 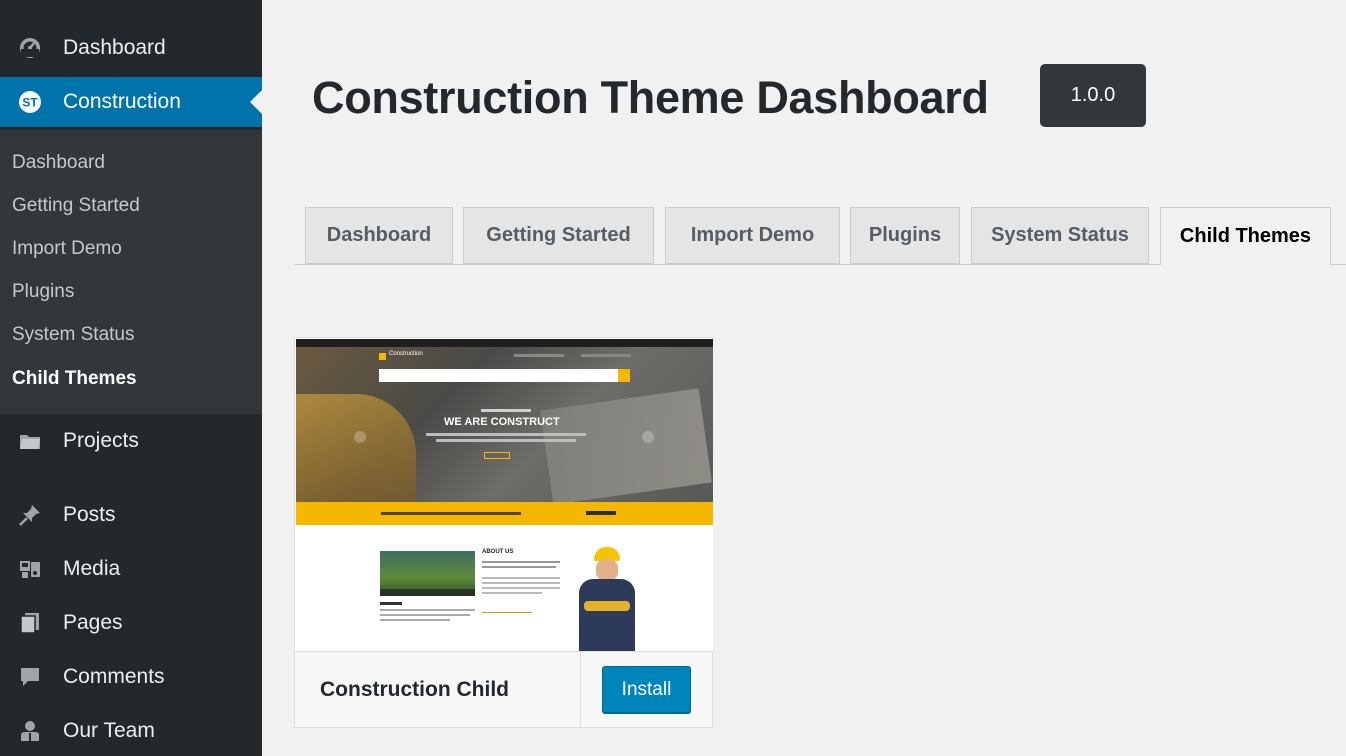 I want to click on theme-card-footer: Construction Child Install, so click(x=503, y=689).